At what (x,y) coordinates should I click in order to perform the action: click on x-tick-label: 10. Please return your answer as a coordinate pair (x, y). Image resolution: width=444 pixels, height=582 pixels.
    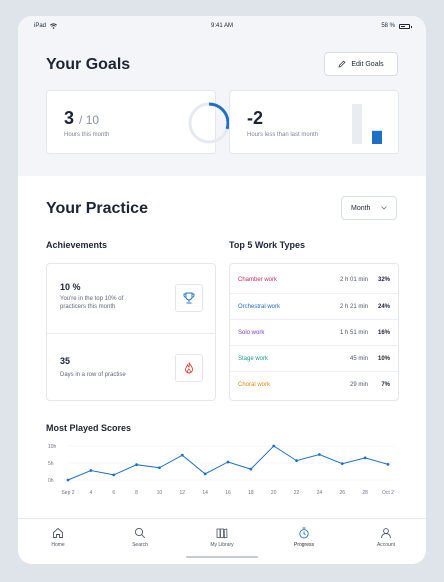
    Looking at the image, I should click on (160, 493).